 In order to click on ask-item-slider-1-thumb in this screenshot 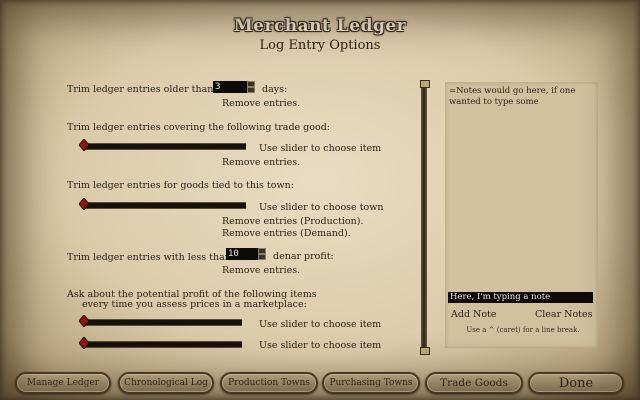, I will do `click(84, 321)`.